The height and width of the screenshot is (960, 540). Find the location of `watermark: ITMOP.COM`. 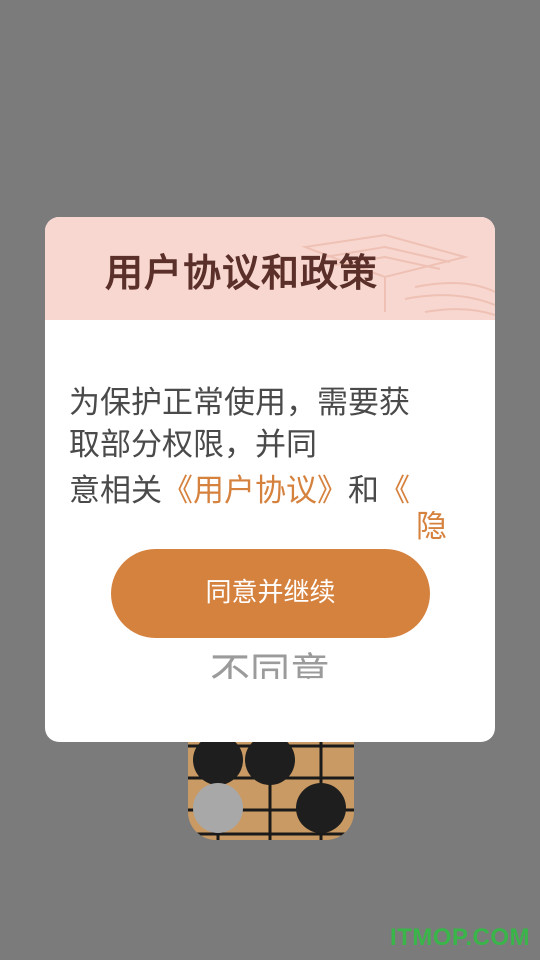

watermark: ITMOP.COM is located at coordinates (459, 937).